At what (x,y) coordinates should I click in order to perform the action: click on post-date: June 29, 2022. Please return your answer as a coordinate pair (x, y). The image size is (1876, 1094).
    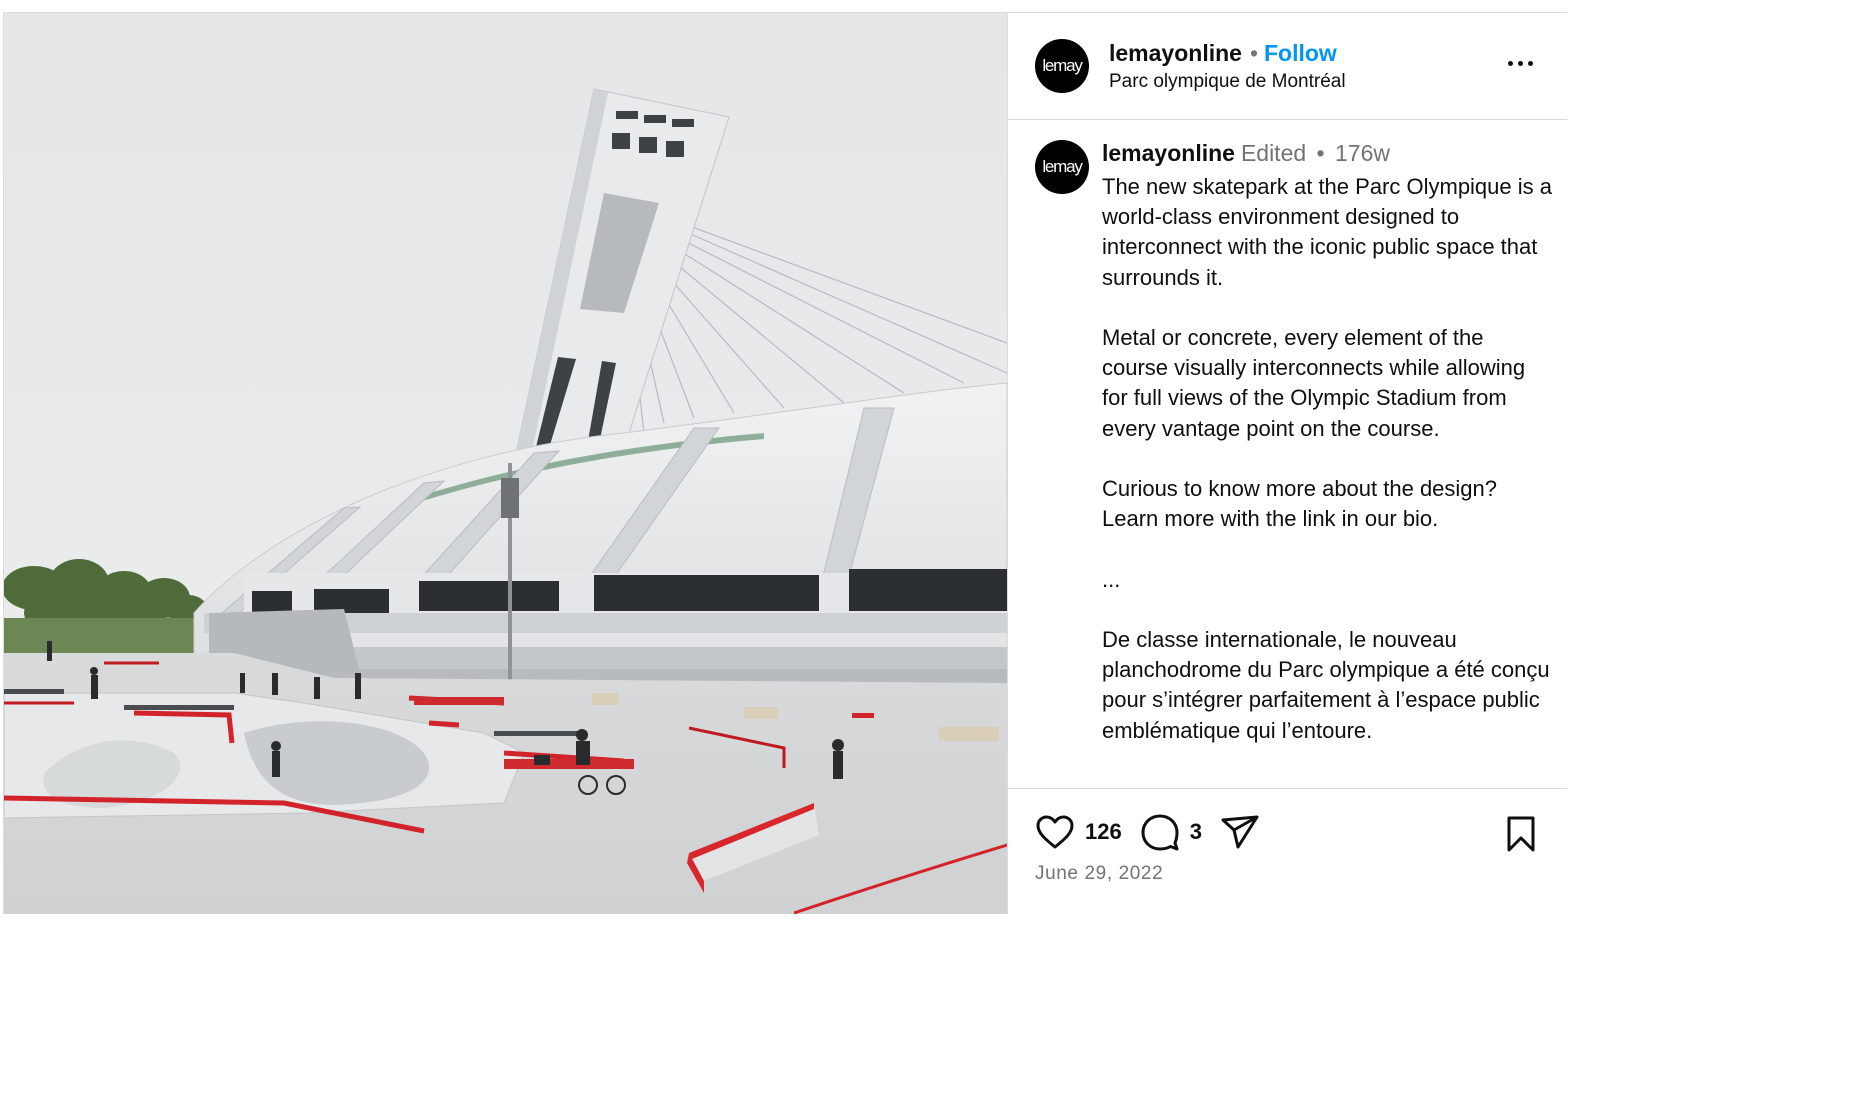
    Looking at the image, I should click on (1099, 874).